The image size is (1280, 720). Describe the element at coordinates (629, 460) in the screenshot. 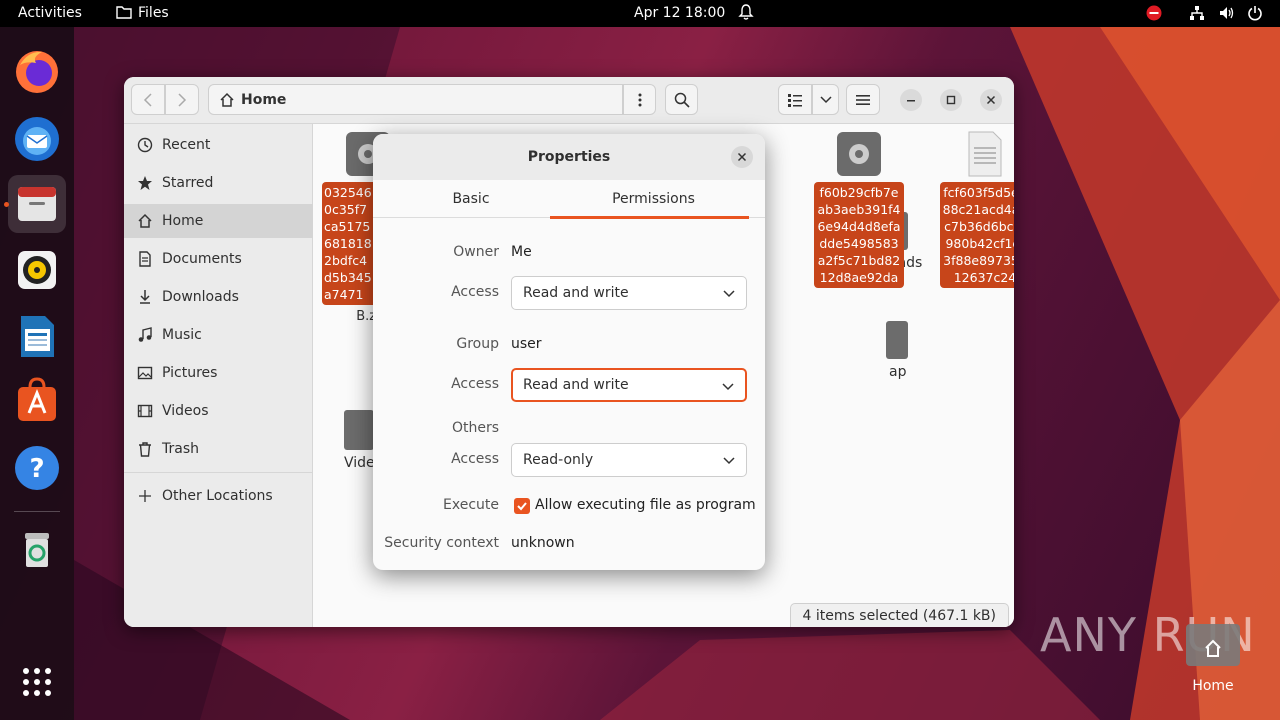

I see `others-access-dropdown: Read-only` at that location.